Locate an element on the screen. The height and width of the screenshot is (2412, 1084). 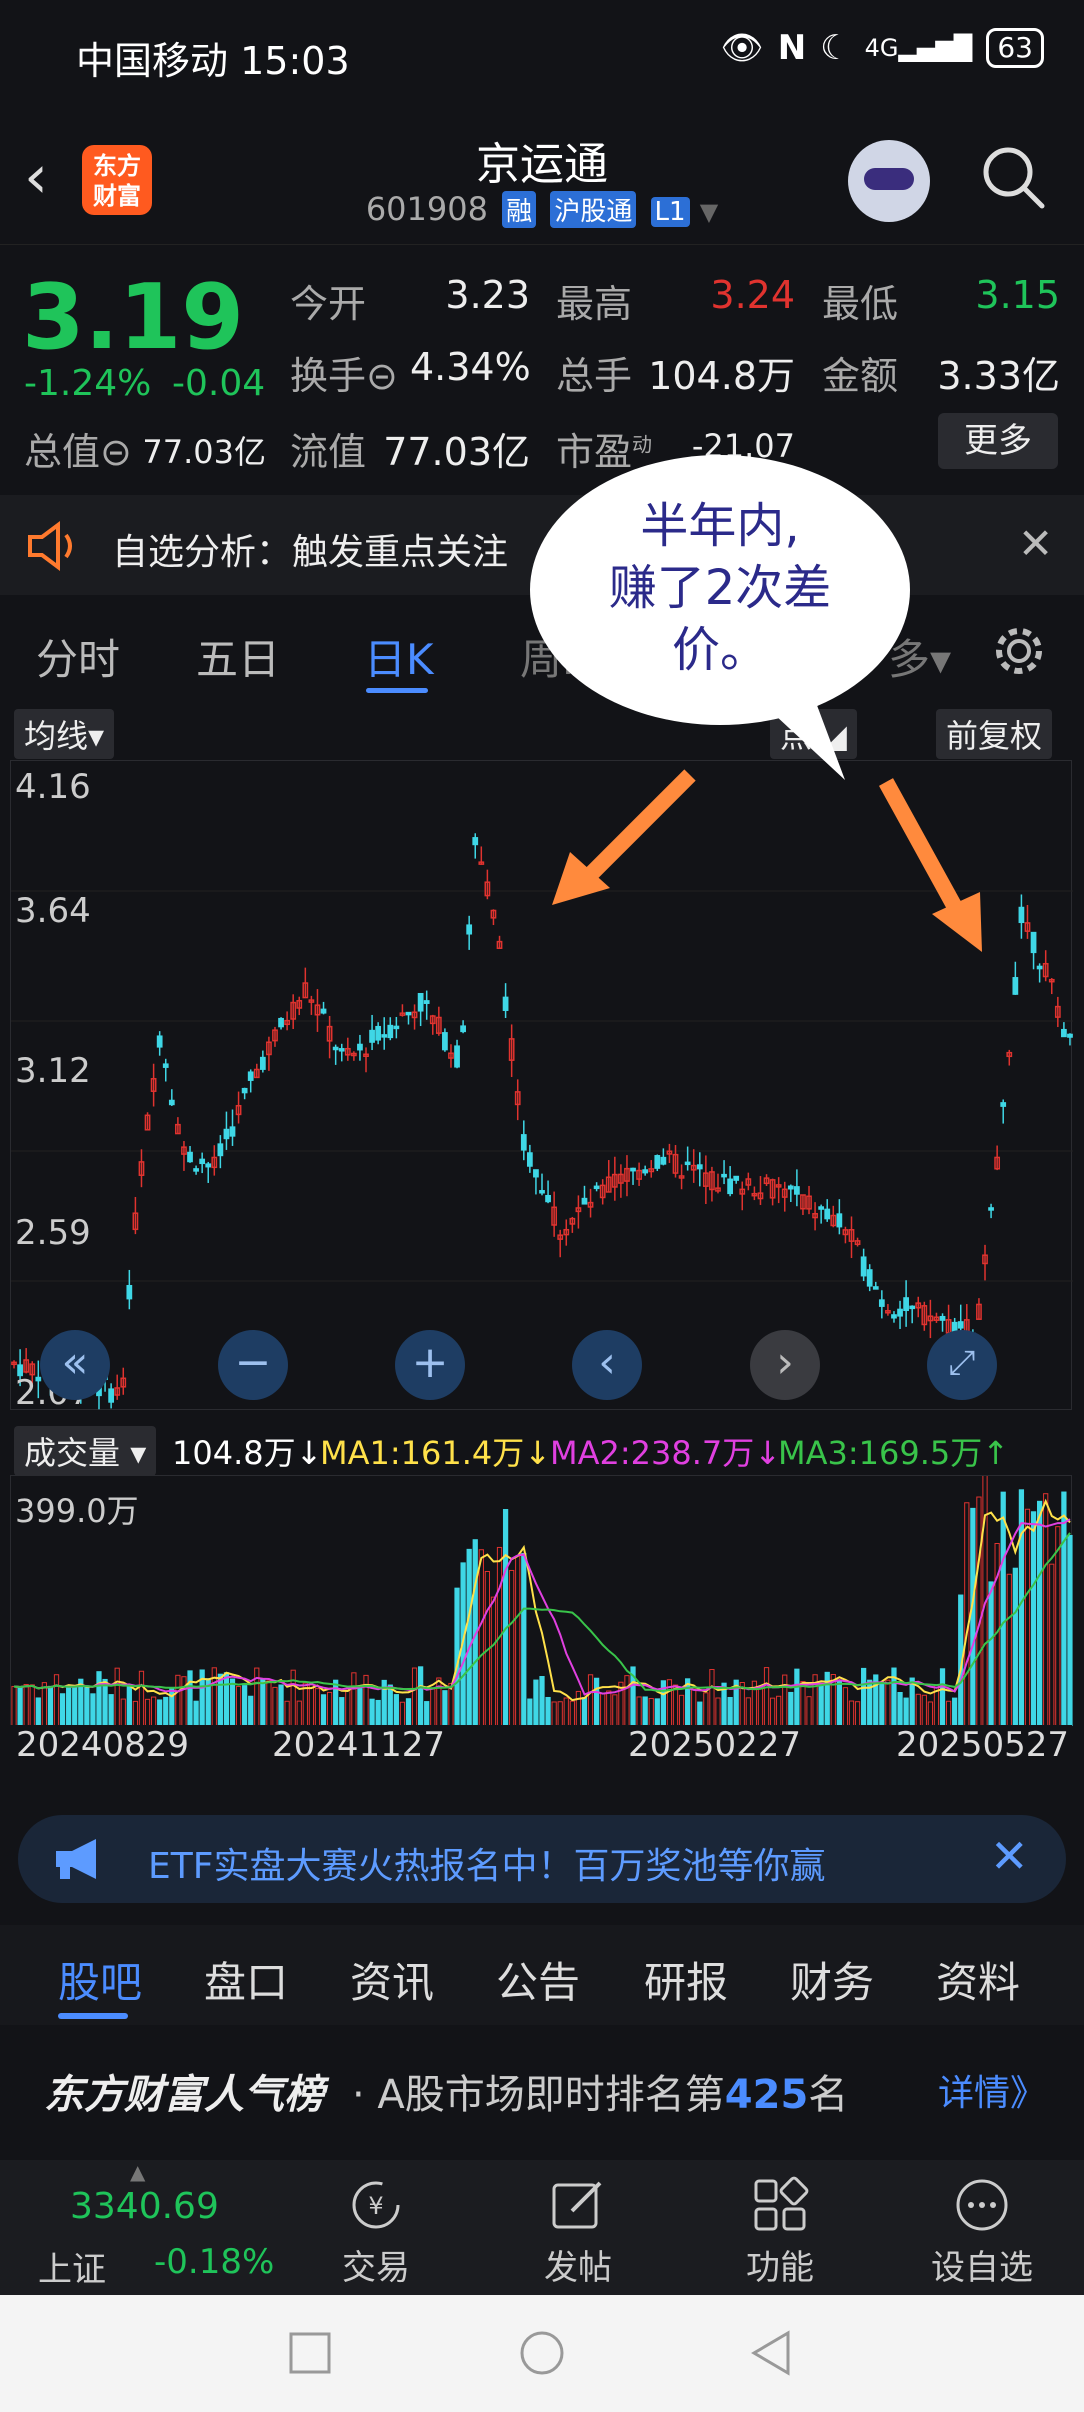
tab-news: 资讯 is located at coordinates (392, 1979).